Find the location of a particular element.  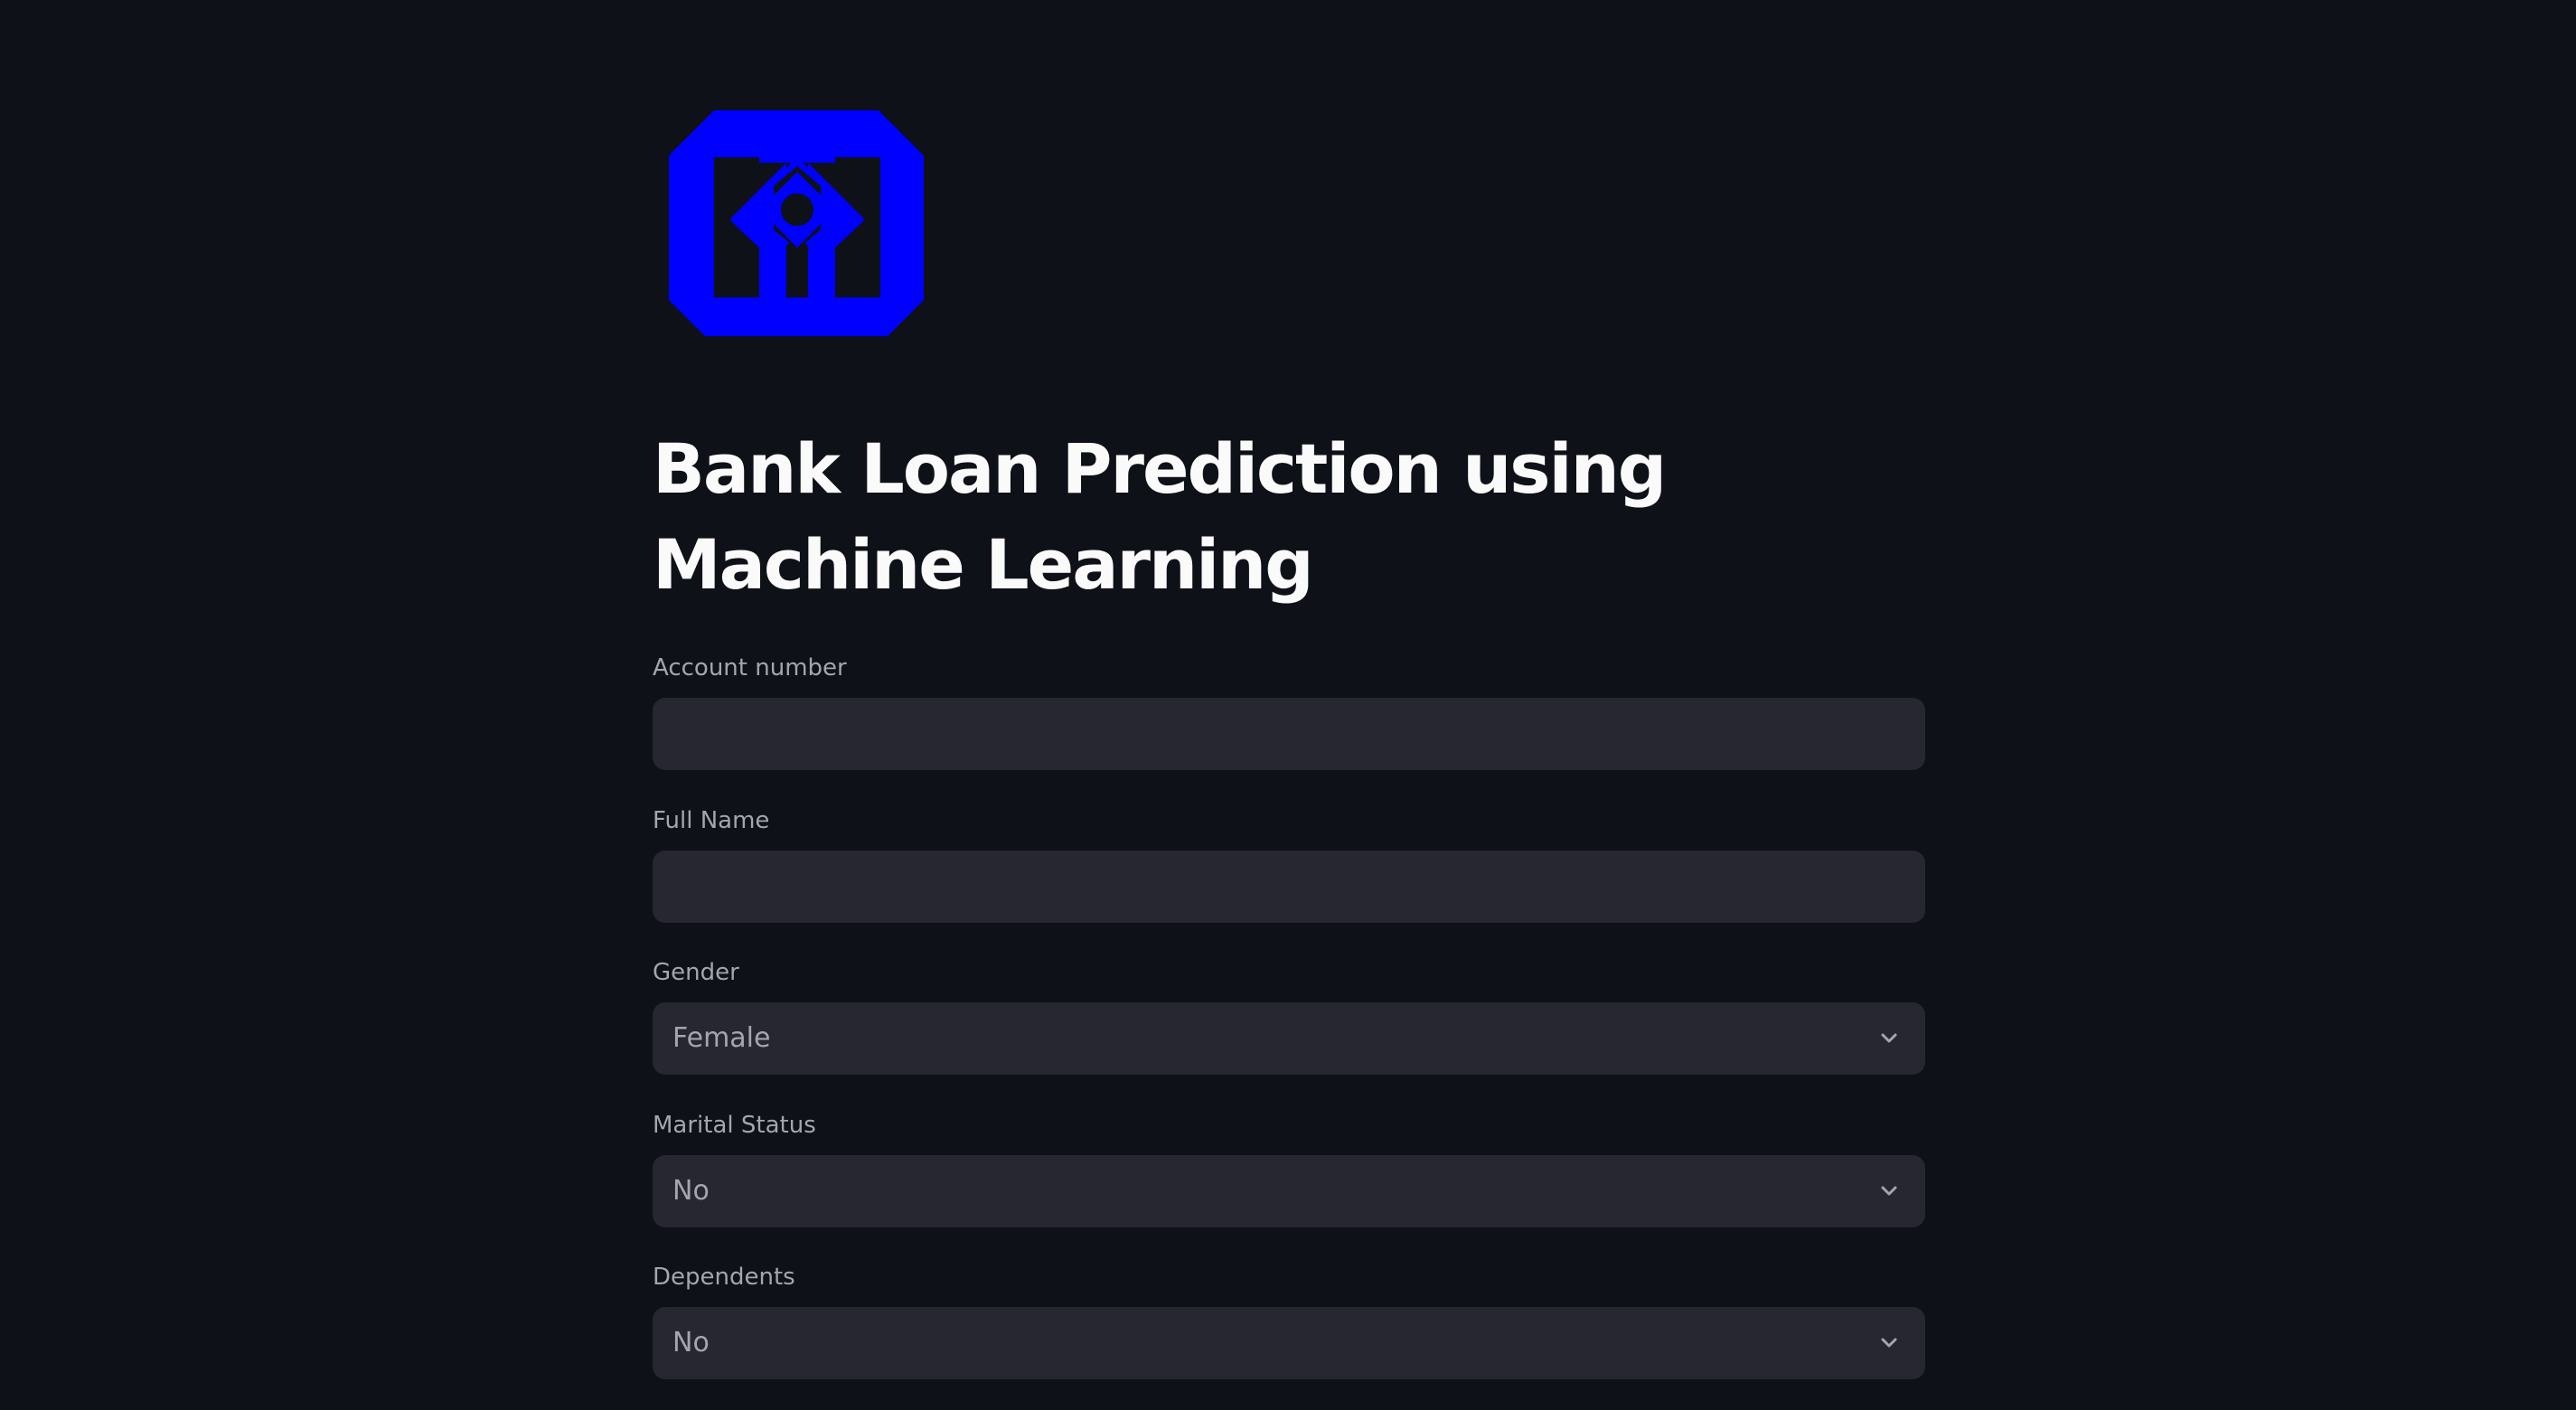

full-name-label: Full Name is located at coordinates (712, 820).